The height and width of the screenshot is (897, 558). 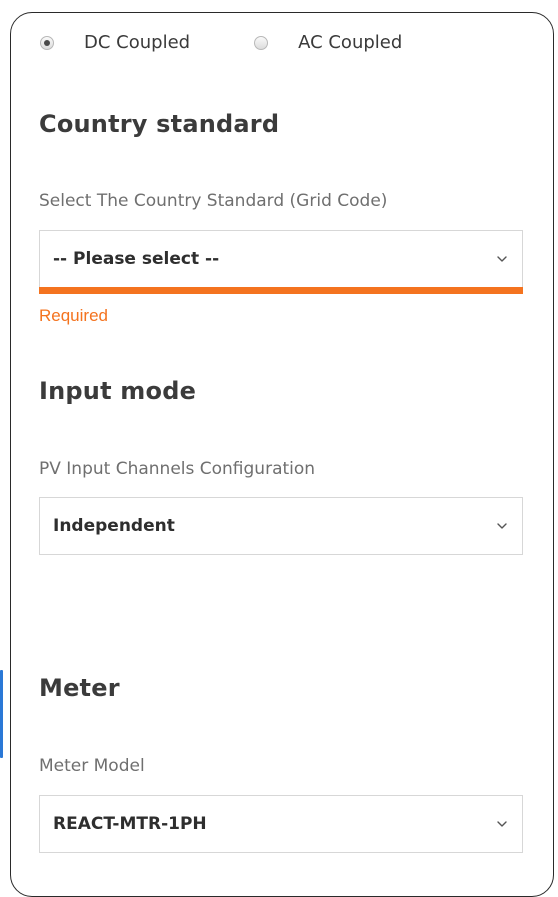 I want to click on radio-ac-coupled-label: AC Coupled, so click(x=350, y=42).